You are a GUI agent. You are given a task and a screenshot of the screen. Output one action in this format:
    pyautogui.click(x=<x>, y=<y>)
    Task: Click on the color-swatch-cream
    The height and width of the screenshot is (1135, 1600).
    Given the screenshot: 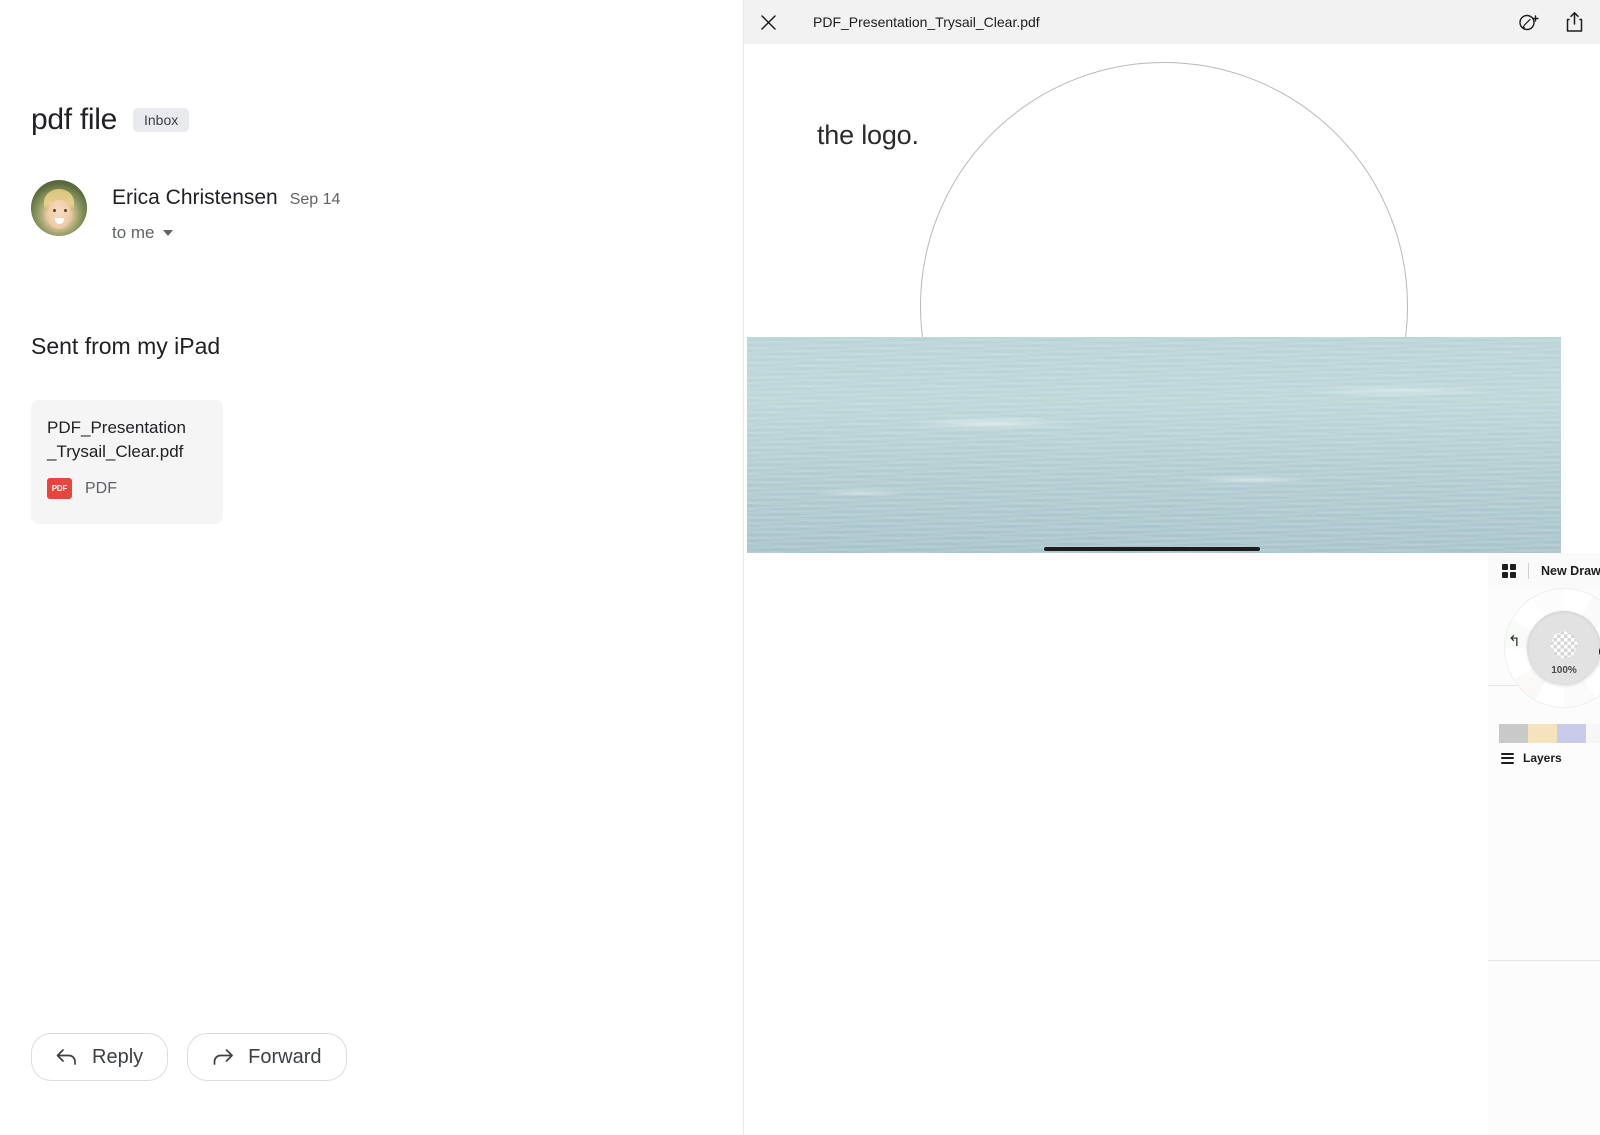 What is the action you would take?
    pyautogui.click(x=1542, y=733)
    